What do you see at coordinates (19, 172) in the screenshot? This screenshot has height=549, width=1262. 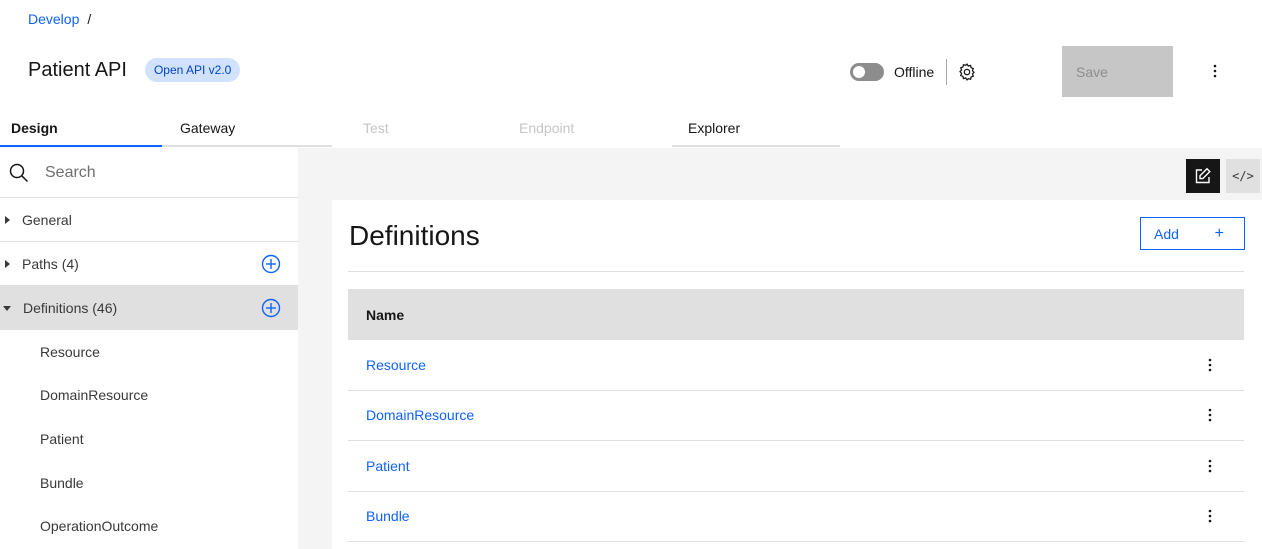 I see `search-icon` at bounding box center [19, 172].